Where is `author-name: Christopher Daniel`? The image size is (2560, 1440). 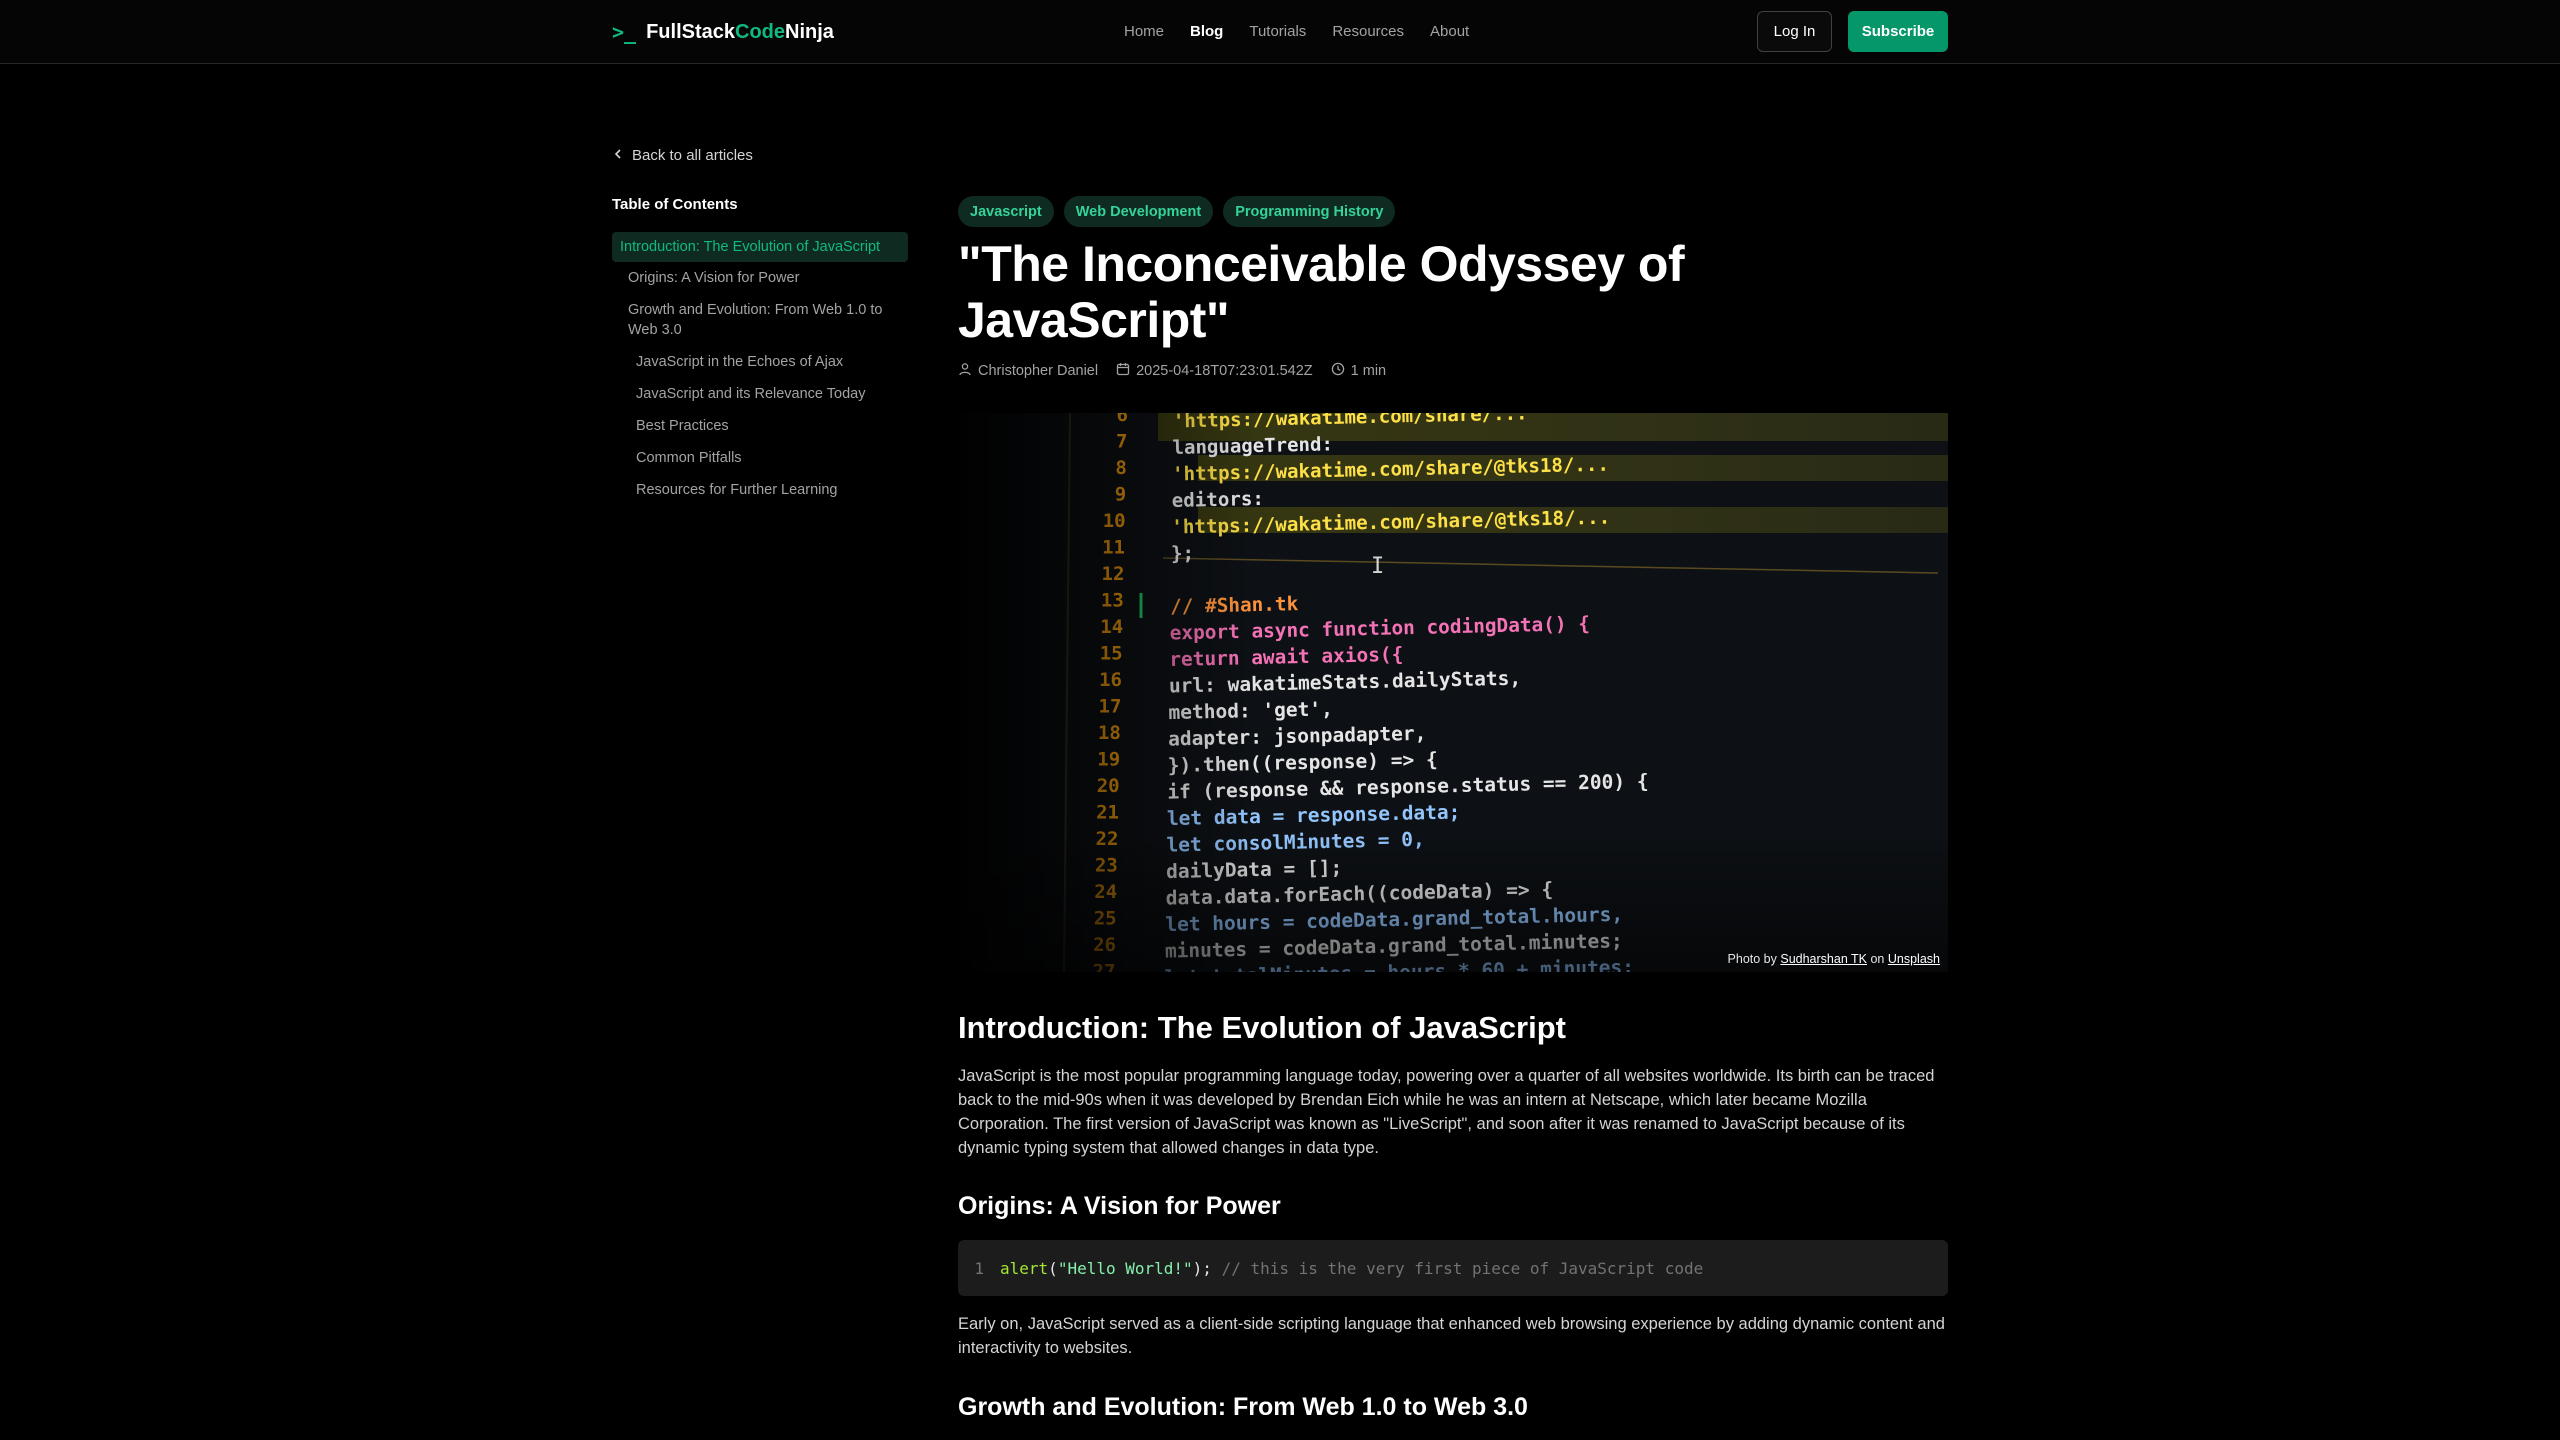 author-name: Christopher Daniel is located at coordinates (1038, 371).